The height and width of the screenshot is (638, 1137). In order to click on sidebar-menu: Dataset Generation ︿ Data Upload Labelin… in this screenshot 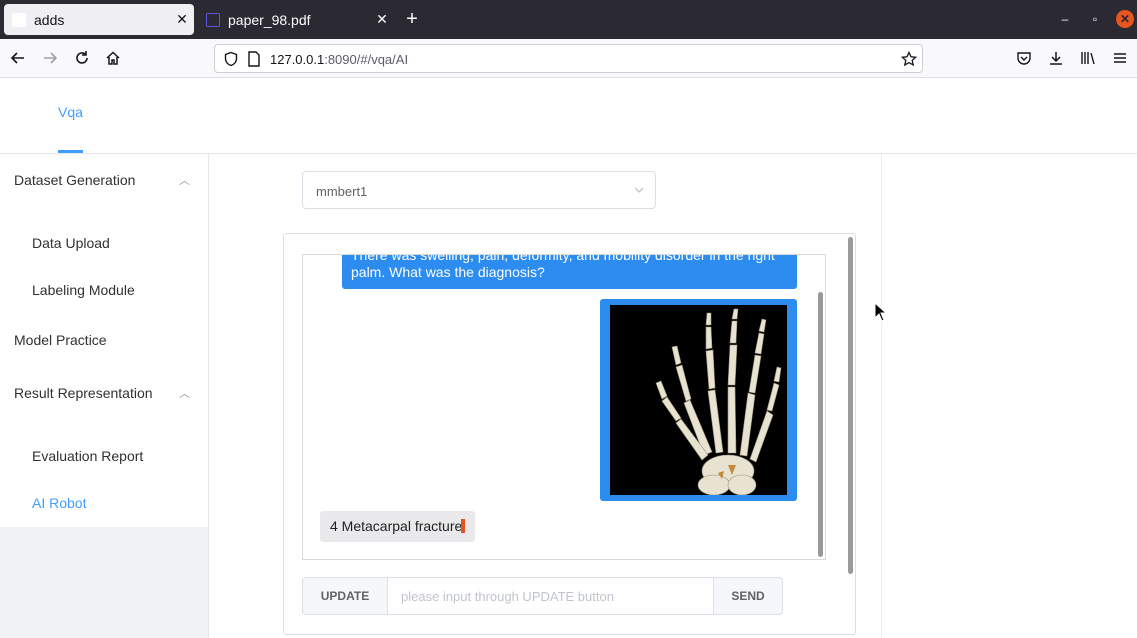, I will do `click(104, 340)`.